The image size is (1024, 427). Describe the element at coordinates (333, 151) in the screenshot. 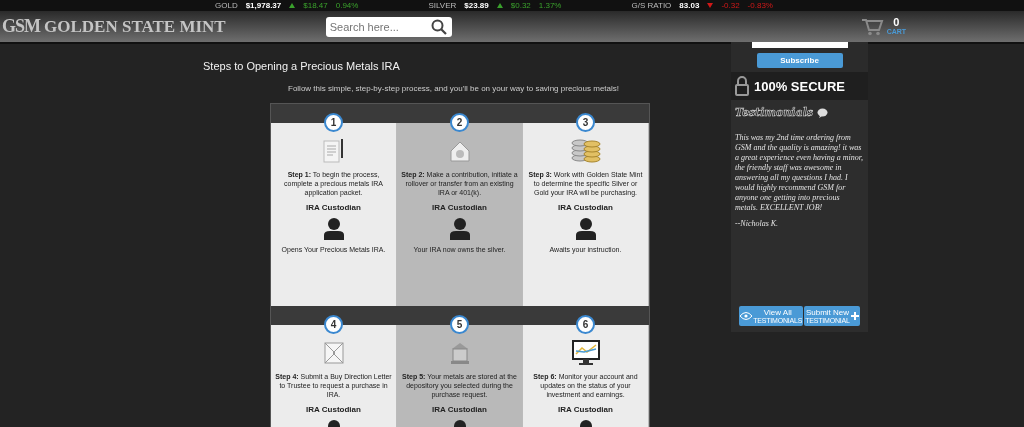

I see `document-icon` at that location.